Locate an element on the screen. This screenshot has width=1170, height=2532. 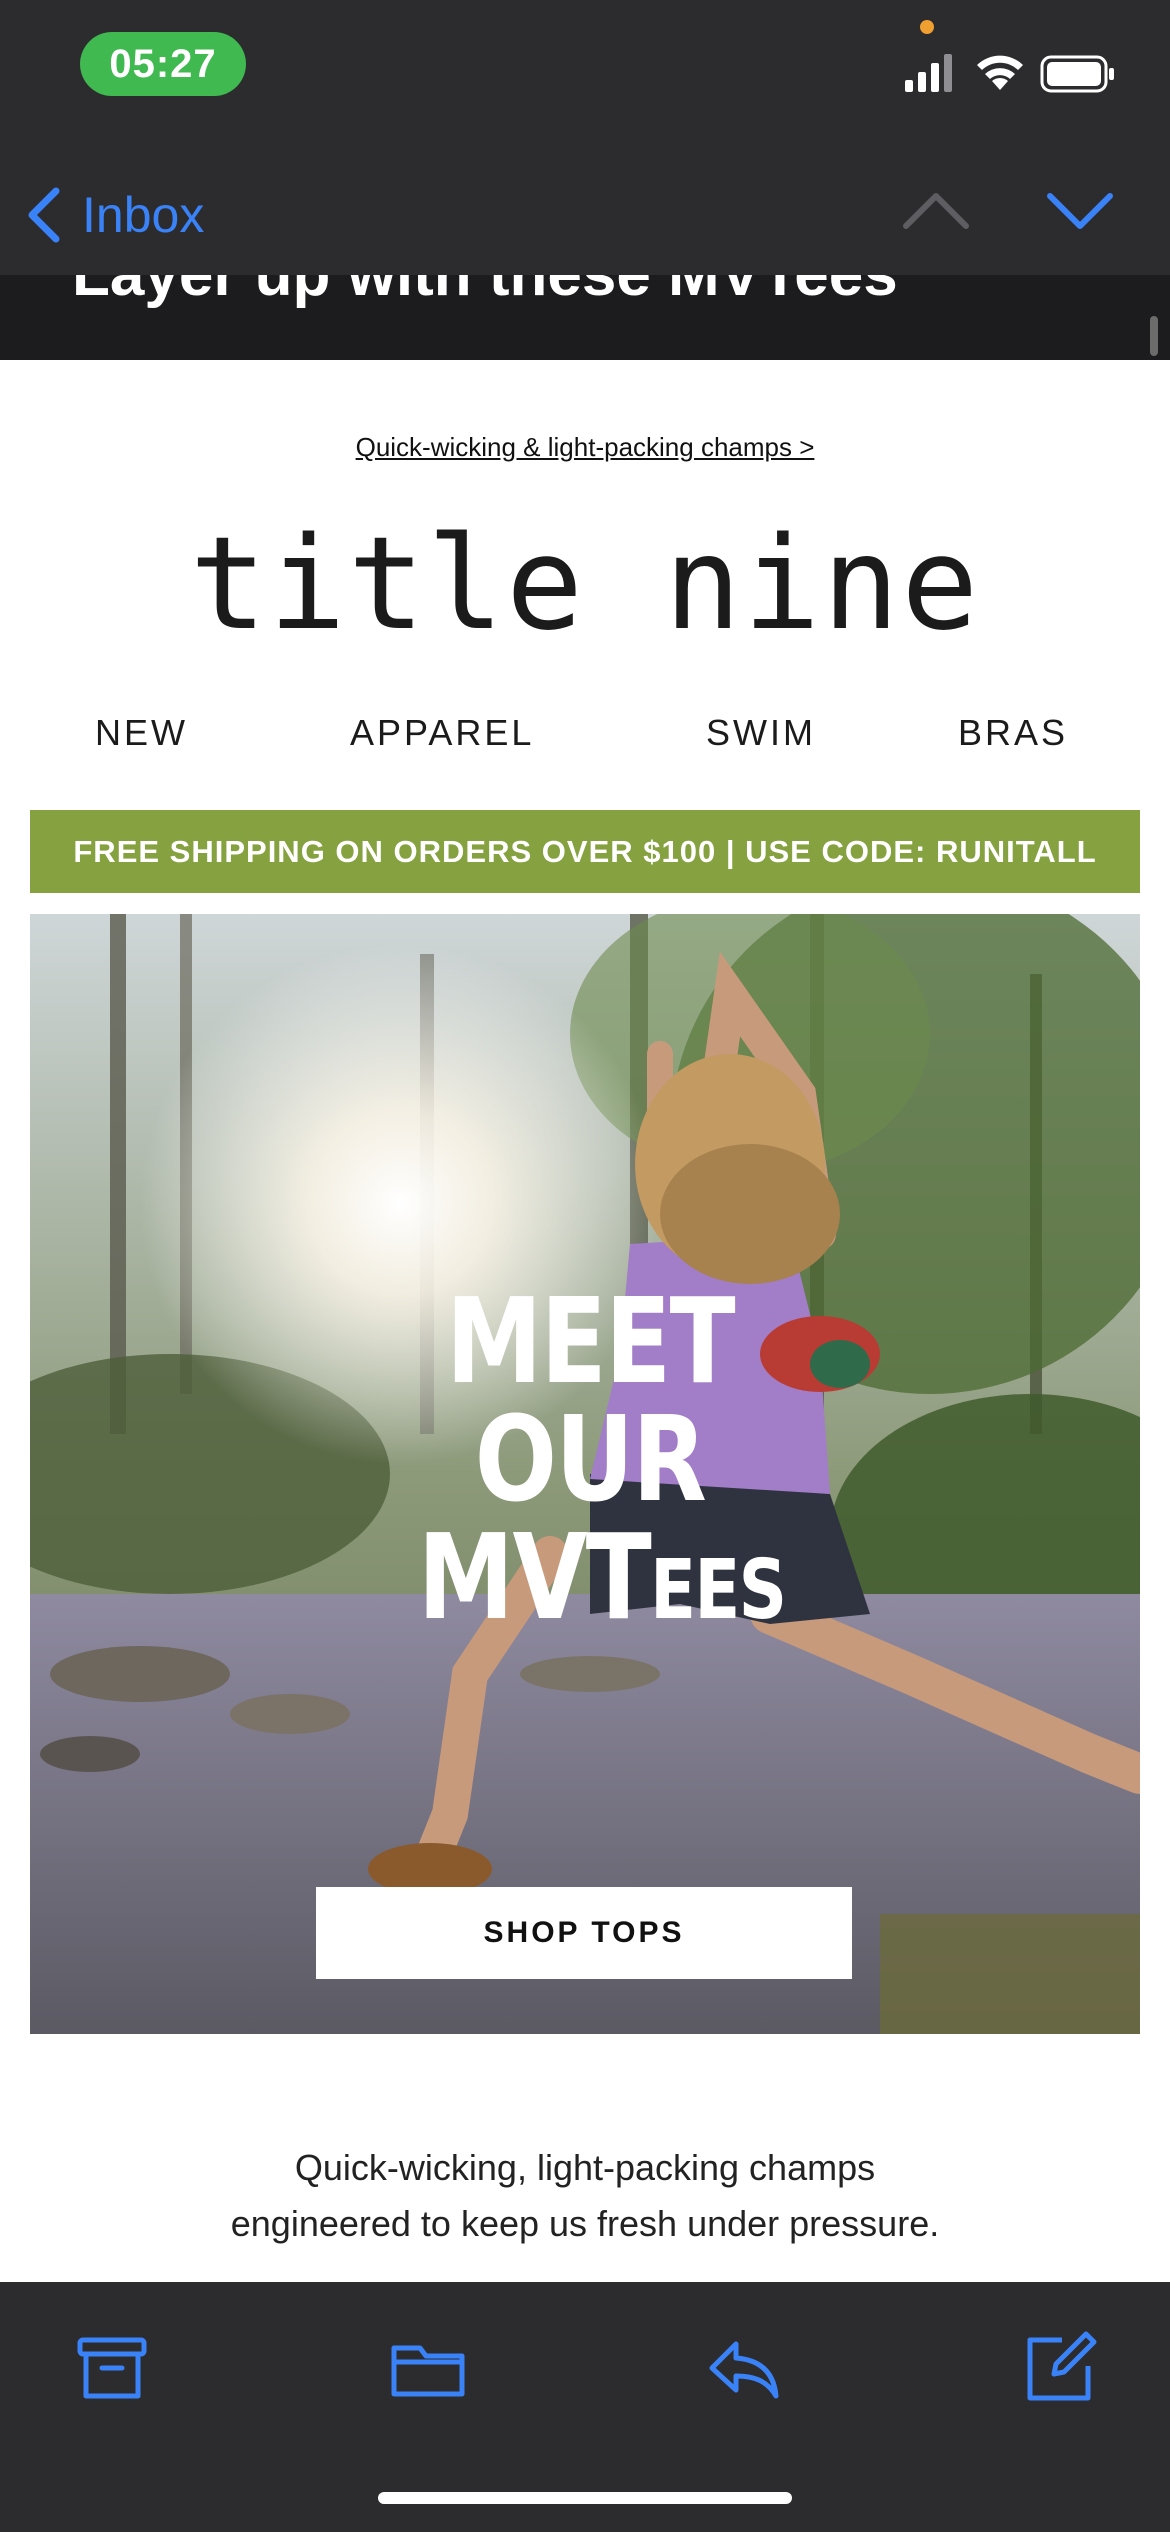
folder-icon is located at coordinates (428, 2368).